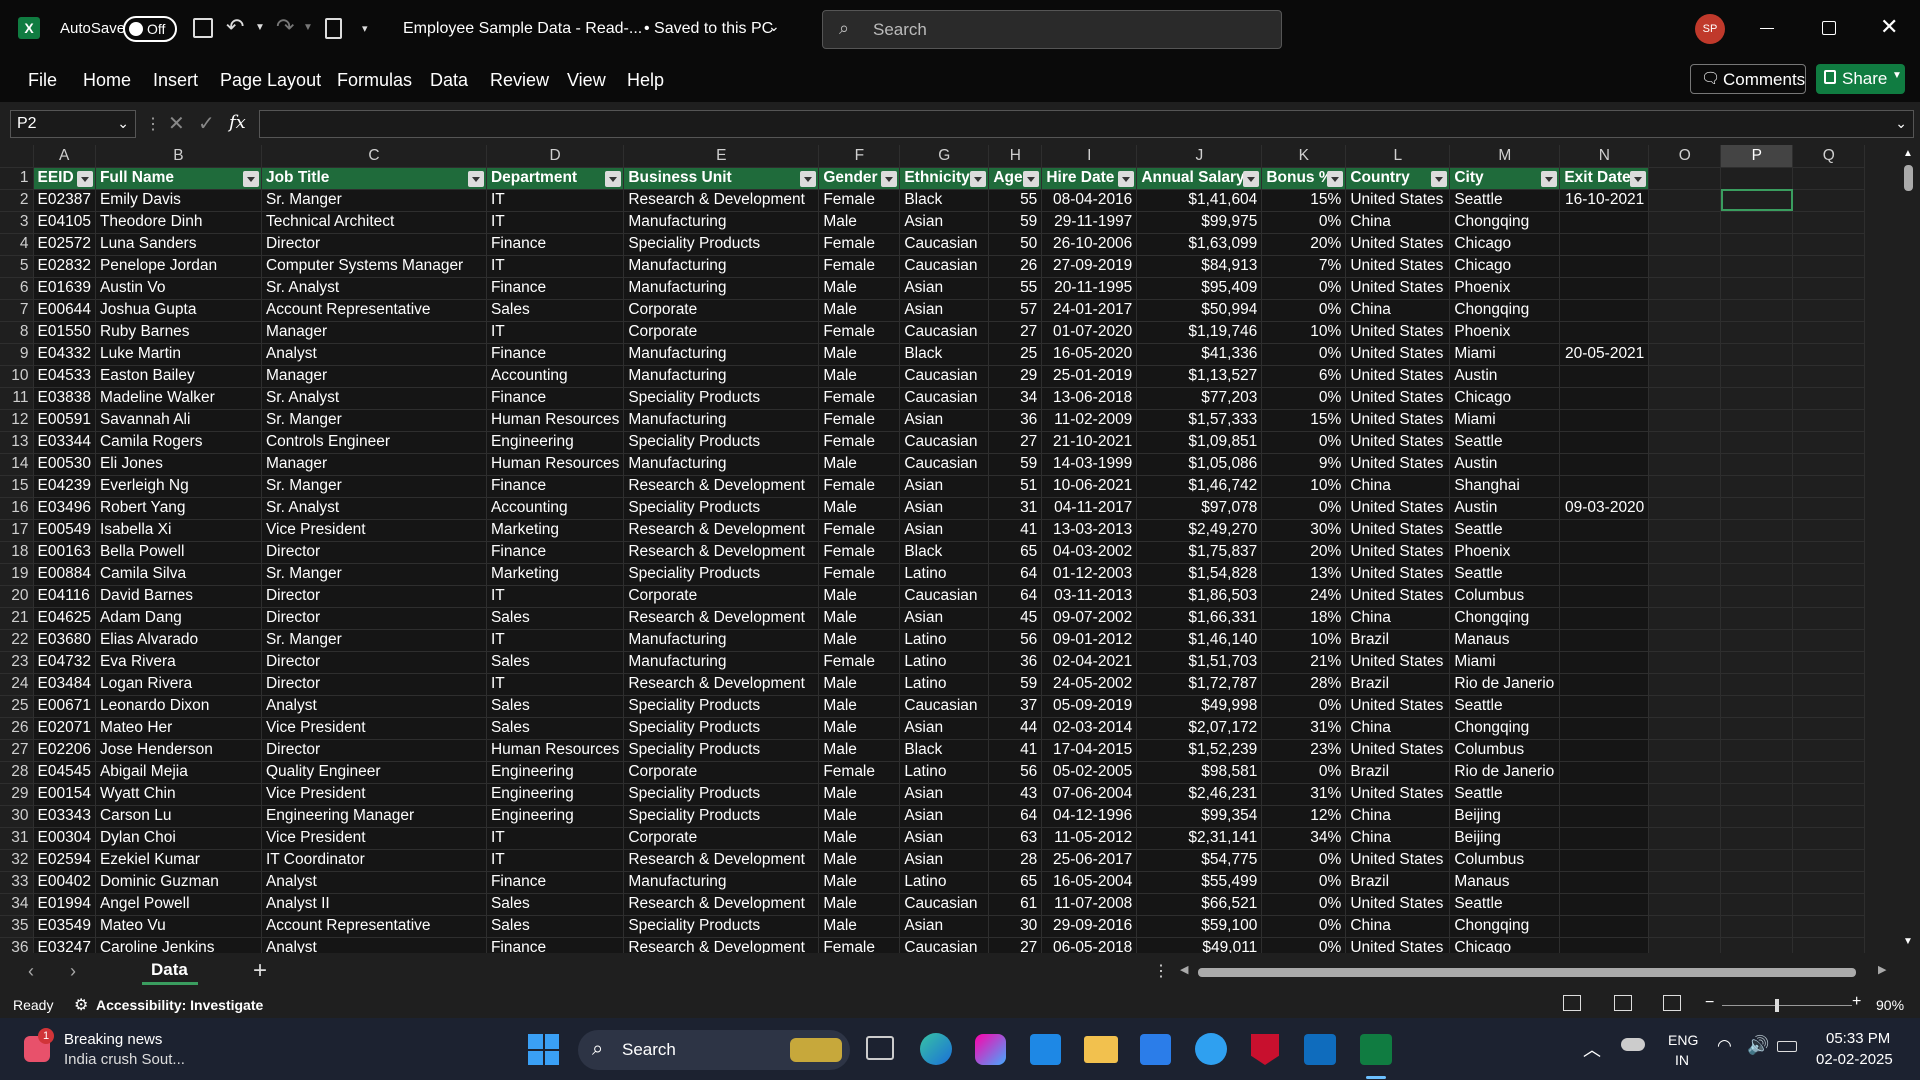 The height and width of the screenshot is (1080, 1920). What do you see at coordinates (1089, 310) in the screenshot?
I see `table-cell: 24-01-2017` at bounding box center [1089, 310].